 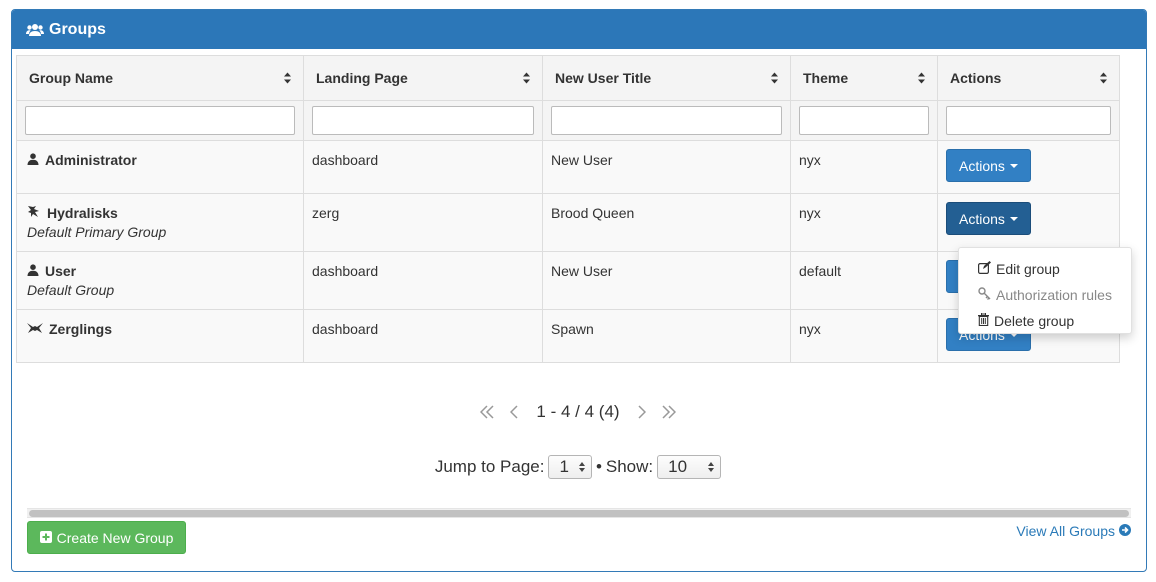 I want to click on filter-theme-input, so click(x=864, y=120).